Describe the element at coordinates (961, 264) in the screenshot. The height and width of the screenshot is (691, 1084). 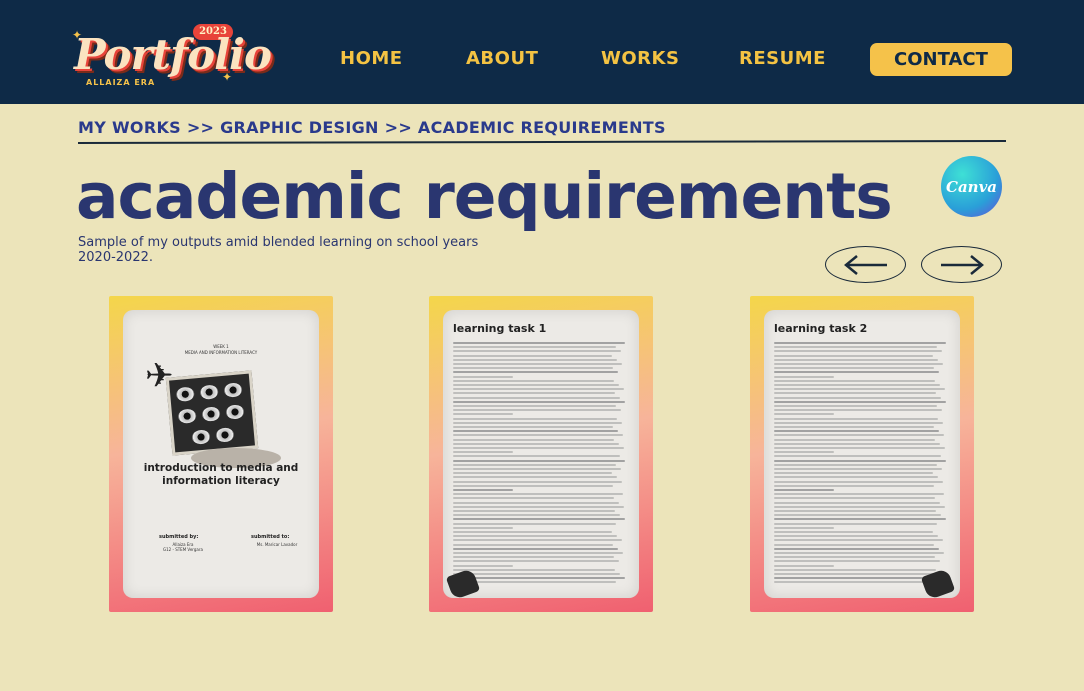
I see `next-arrow-button` at that location.